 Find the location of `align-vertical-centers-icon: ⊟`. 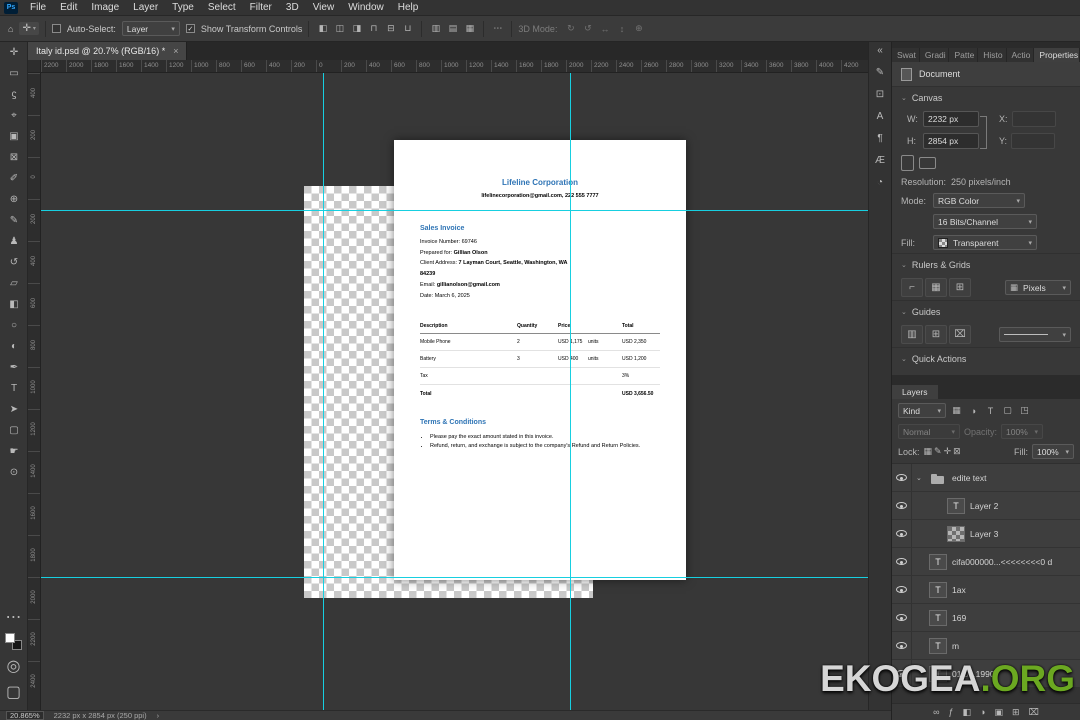

align-vertical-centers-icon: ⊟ is located at coordinates (390, 28).